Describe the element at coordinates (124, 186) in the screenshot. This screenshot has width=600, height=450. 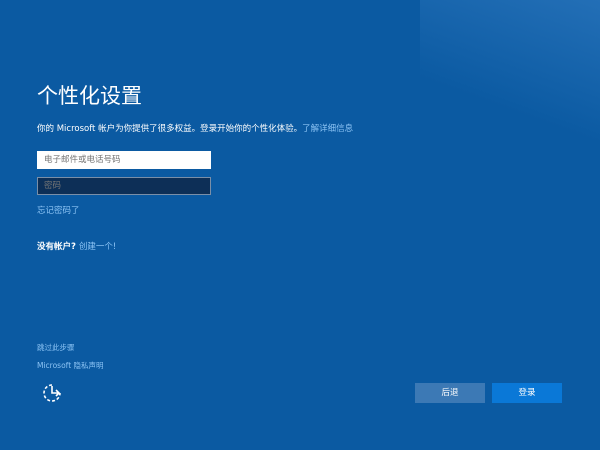
I see `password-field` at that location.